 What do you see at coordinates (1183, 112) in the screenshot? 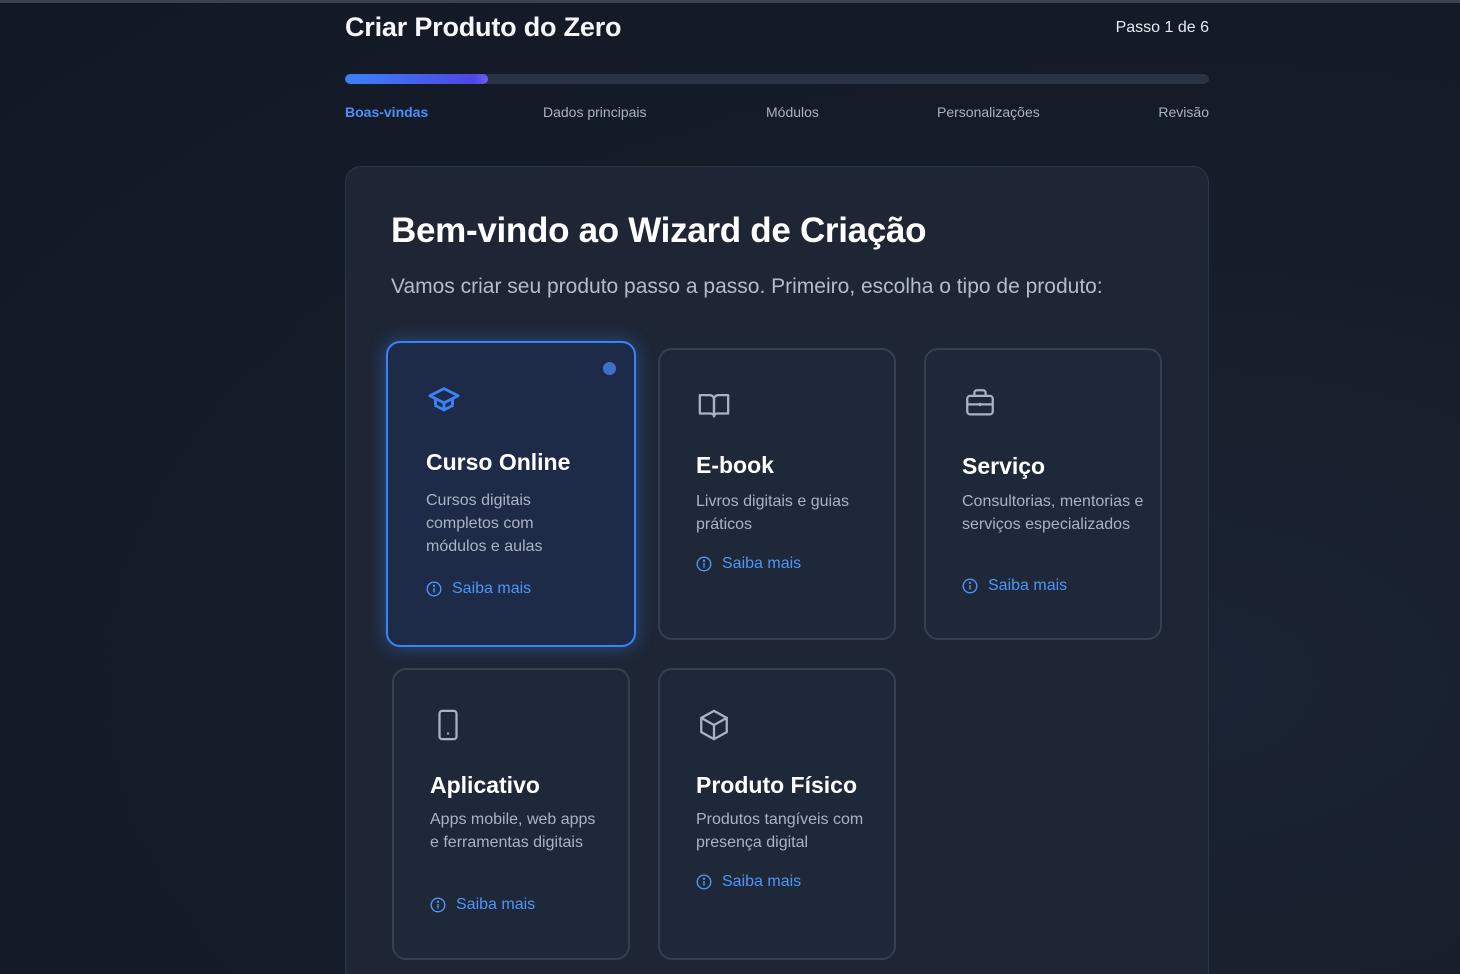
I see `step-revisao: Revisão` at bounding box center [1183, 112].